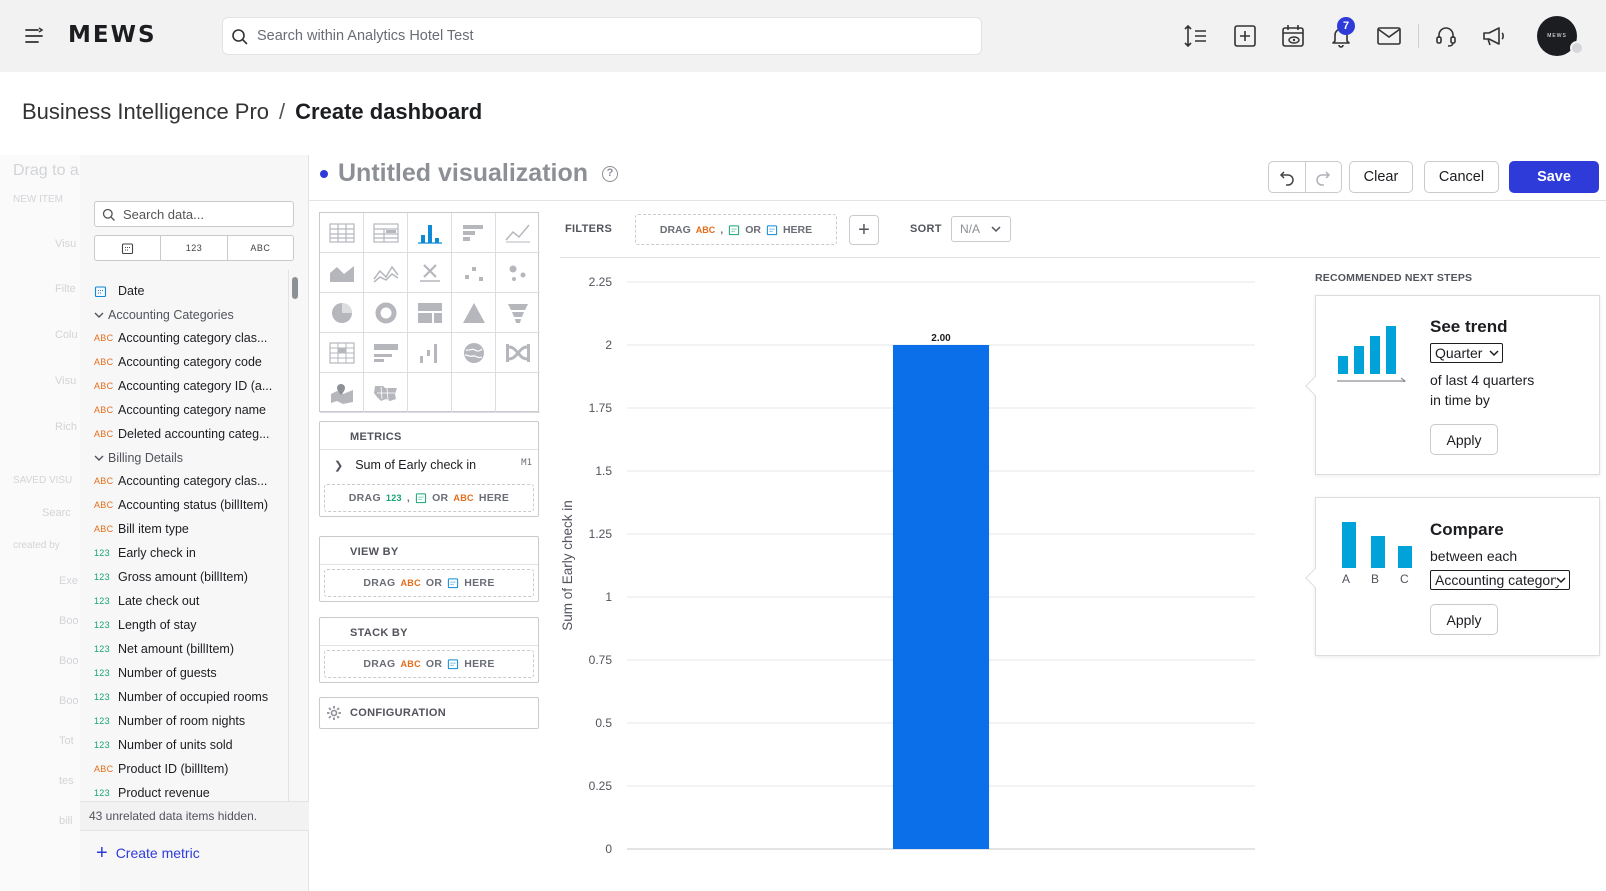 This screenshot has height=891, width=1606. Describe the element at coordinates (610, 174) in the screenshot. I see `help-icon: ?` at that location.